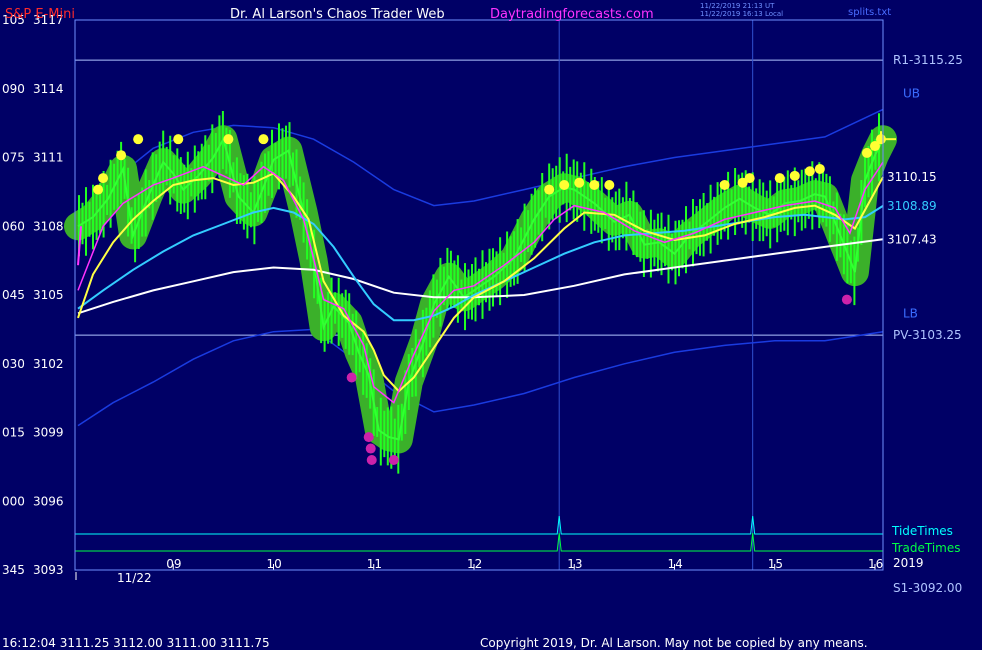 The width and height of the screenshot is (982, 650). What do you see at coordinates (337, 14) in the screenshot?
I see `site-title: Dr. Al Larson's Chaos Trader Web` at bounding box center [337, 14].